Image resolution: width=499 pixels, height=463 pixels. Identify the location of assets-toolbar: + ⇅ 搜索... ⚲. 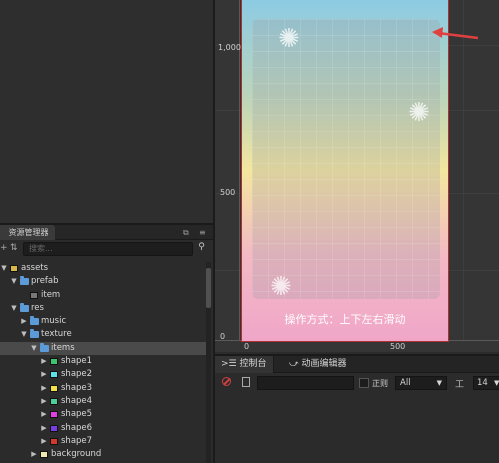
(106, 249).